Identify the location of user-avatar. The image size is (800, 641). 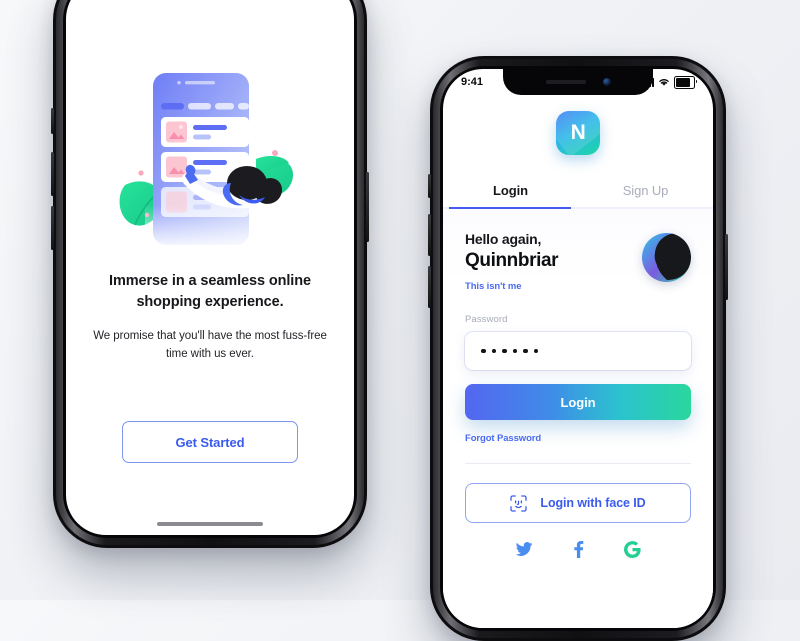
(666, 257).